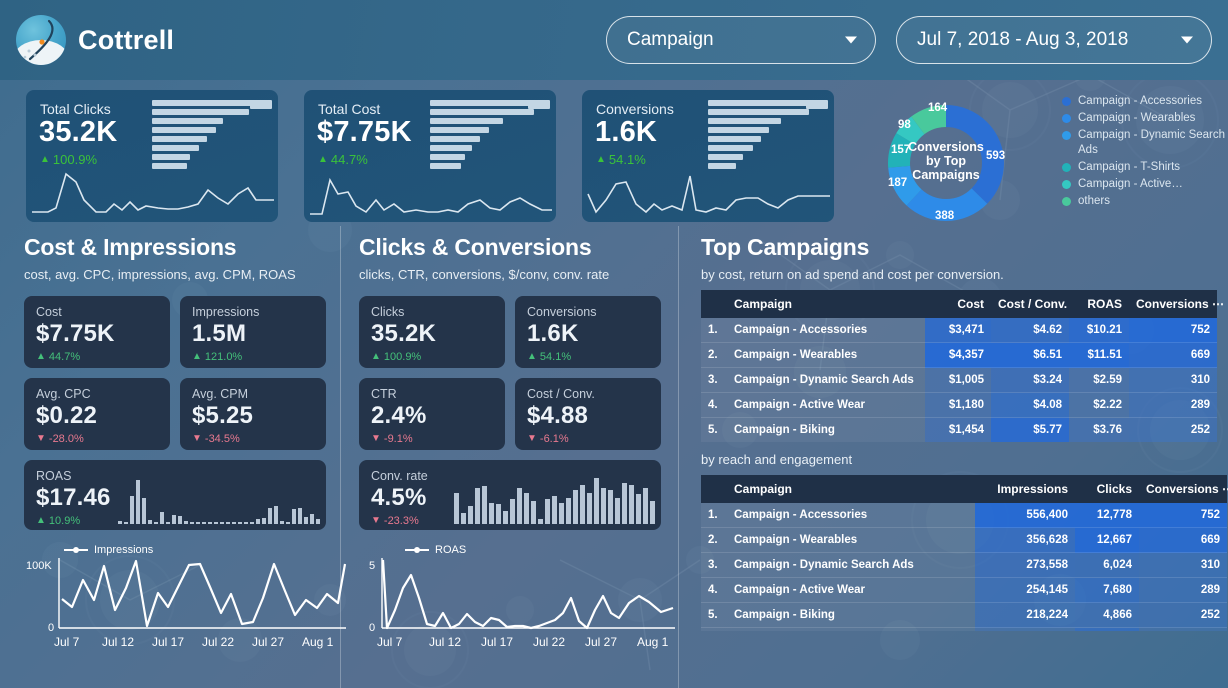 This screenshot has height=688, width=1228. What do you see at coordinates (964, 590) in the screenshot?
I see `table-row: 4. Campaign - Active Wear 254,145 7,680 289` at bounding box center [964, 590].